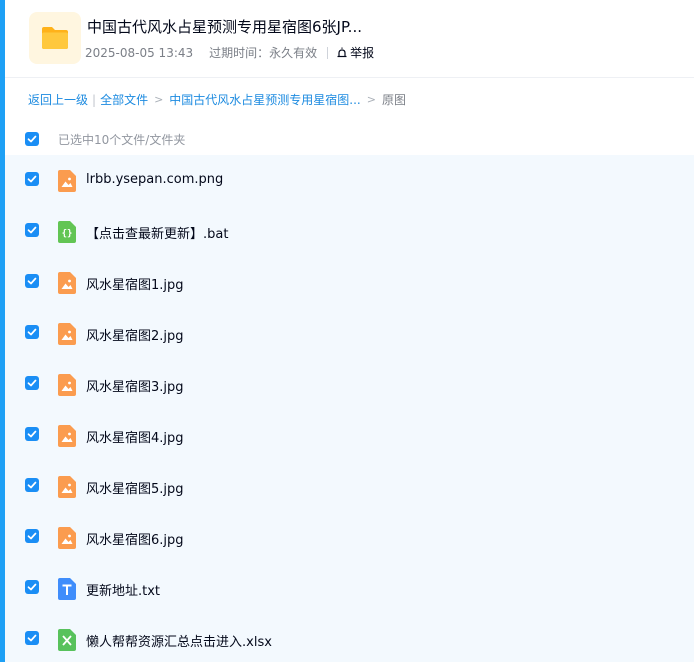 The height and width of the screenshot is (662, 694). What do you see at coordinates (55, 38) in the screenshot?
I see `folder-icon` at bounding box center [55, 38].